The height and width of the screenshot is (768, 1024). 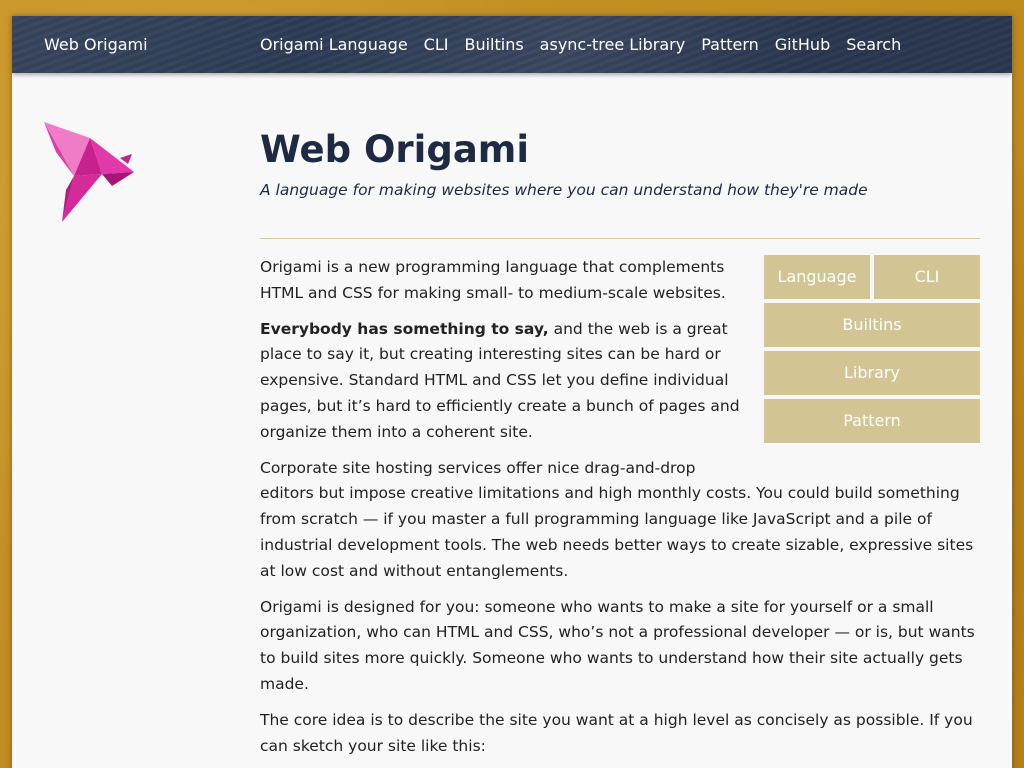 I want to click on quicknav-cli-button: CLI, so click(x=927, y=277).